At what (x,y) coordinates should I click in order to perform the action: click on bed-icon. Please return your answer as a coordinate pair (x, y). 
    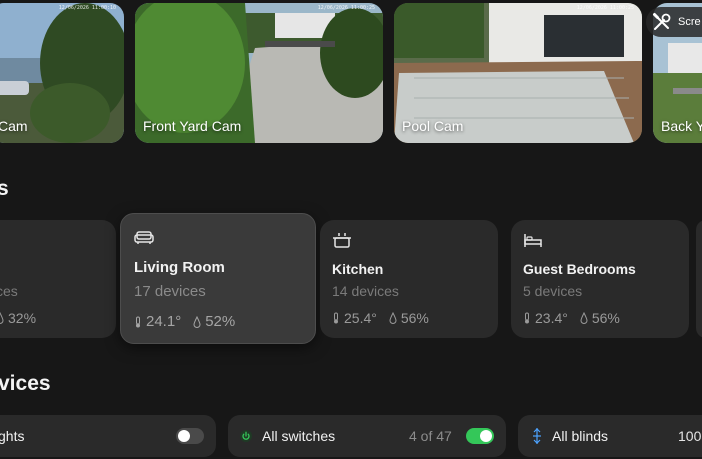
    Looking at the image, I should click on (533, 240).